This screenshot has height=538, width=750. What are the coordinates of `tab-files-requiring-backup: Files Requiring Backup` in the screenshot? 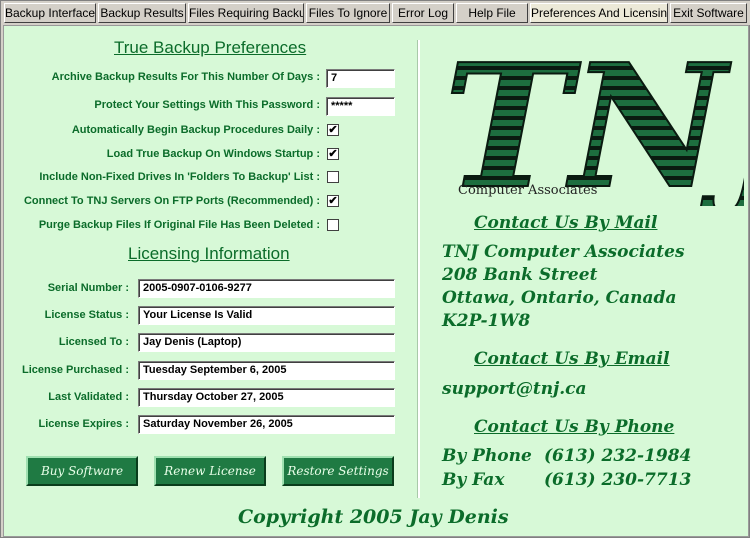 It's located at (246, 13).